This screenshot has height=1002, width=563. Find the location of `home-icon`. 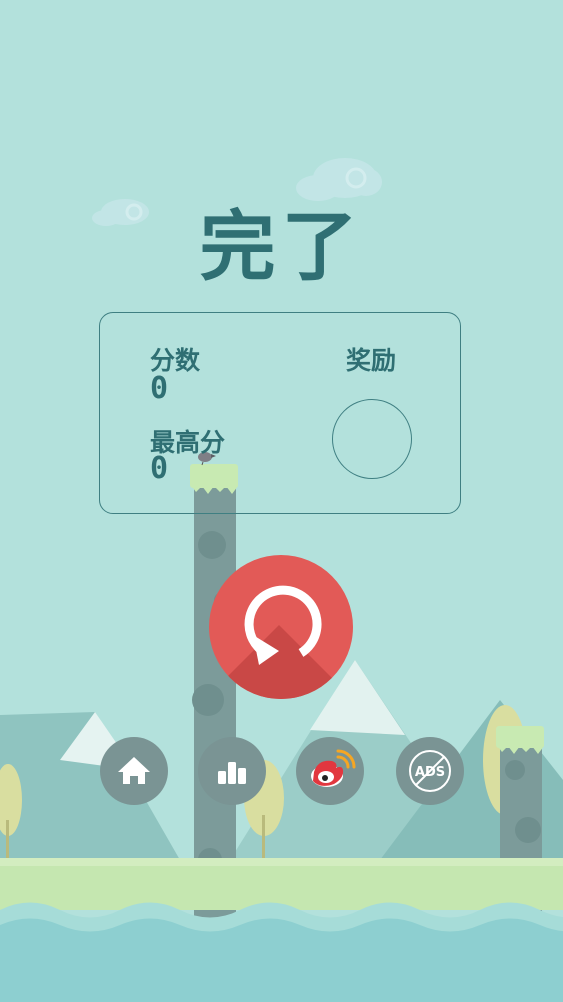

home-icon is located at coordinates (134, 770).